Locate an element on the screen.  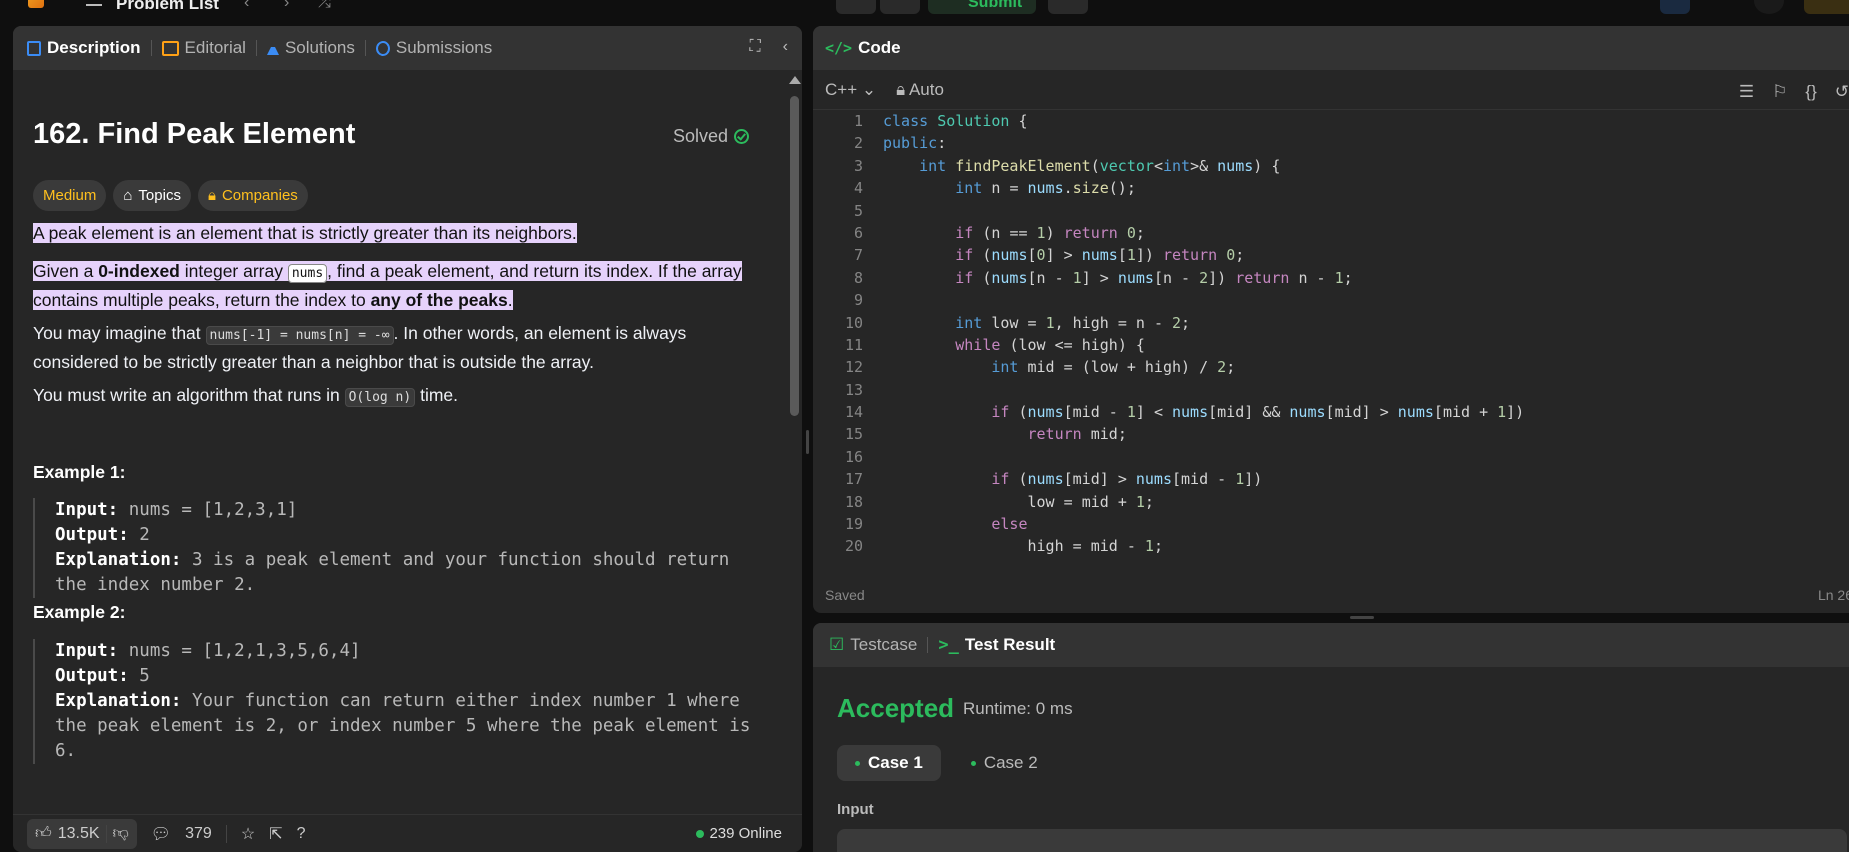
line-number: 11 is located at coordinates (853, 344).